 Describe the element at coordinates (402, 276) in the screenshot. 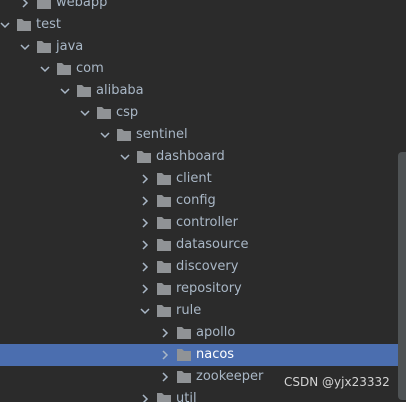

I see `vertical-scrollbar` at that location.